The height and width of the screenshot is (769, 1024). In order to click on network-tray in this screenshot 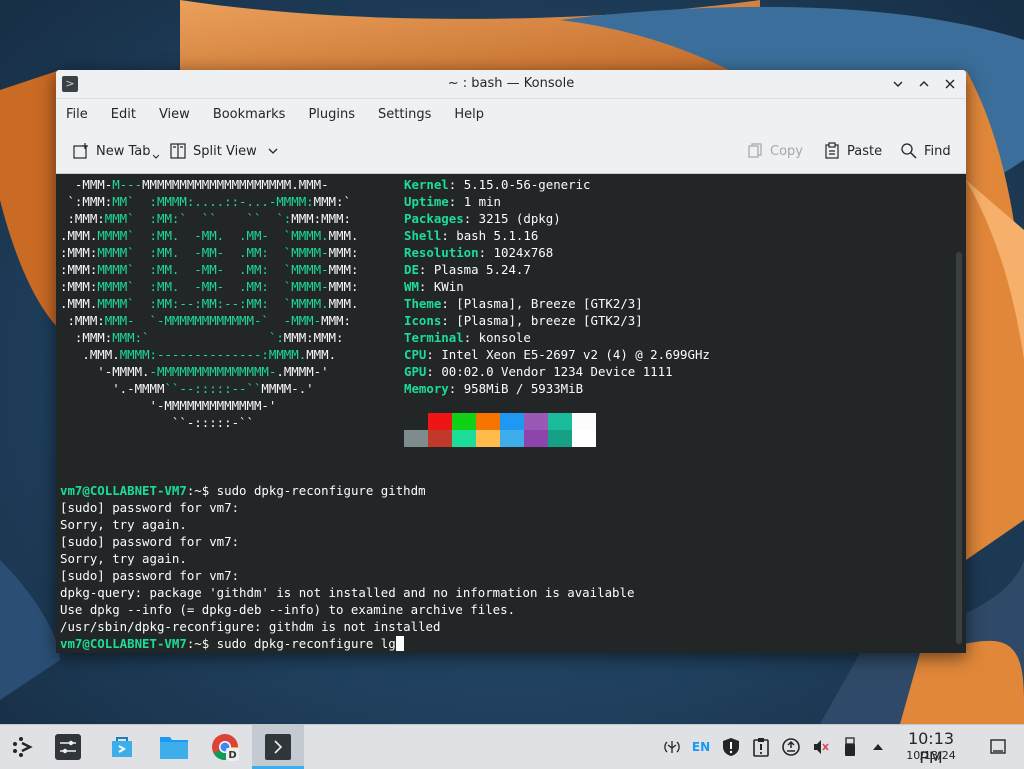, I will do `click(791, 747)`.